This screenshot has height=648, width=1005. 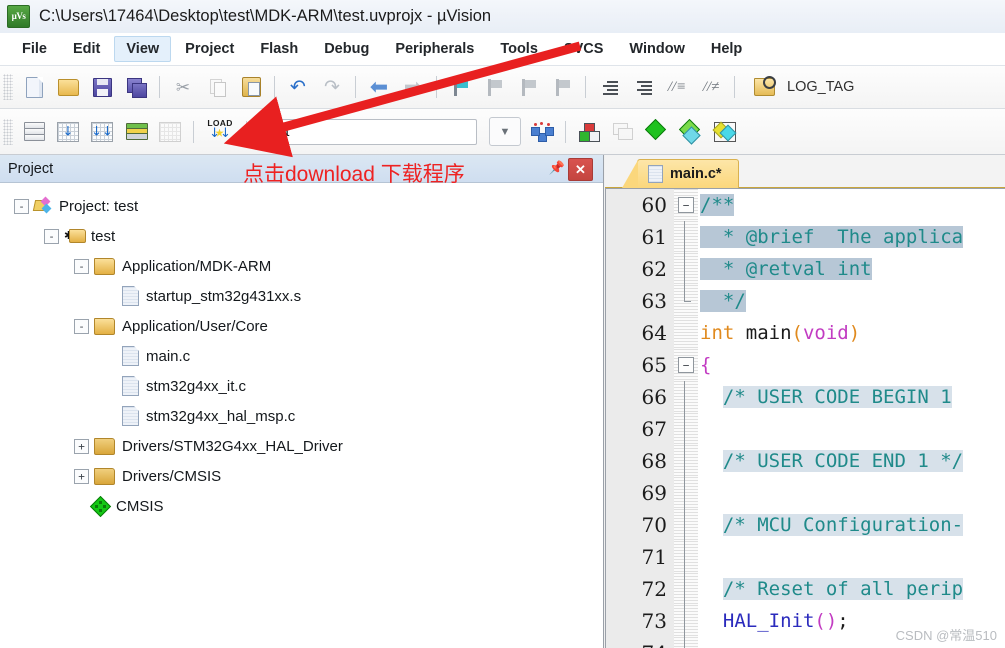 I want to click on manage-runtime-environment-icon, so click(x=691, y=132).